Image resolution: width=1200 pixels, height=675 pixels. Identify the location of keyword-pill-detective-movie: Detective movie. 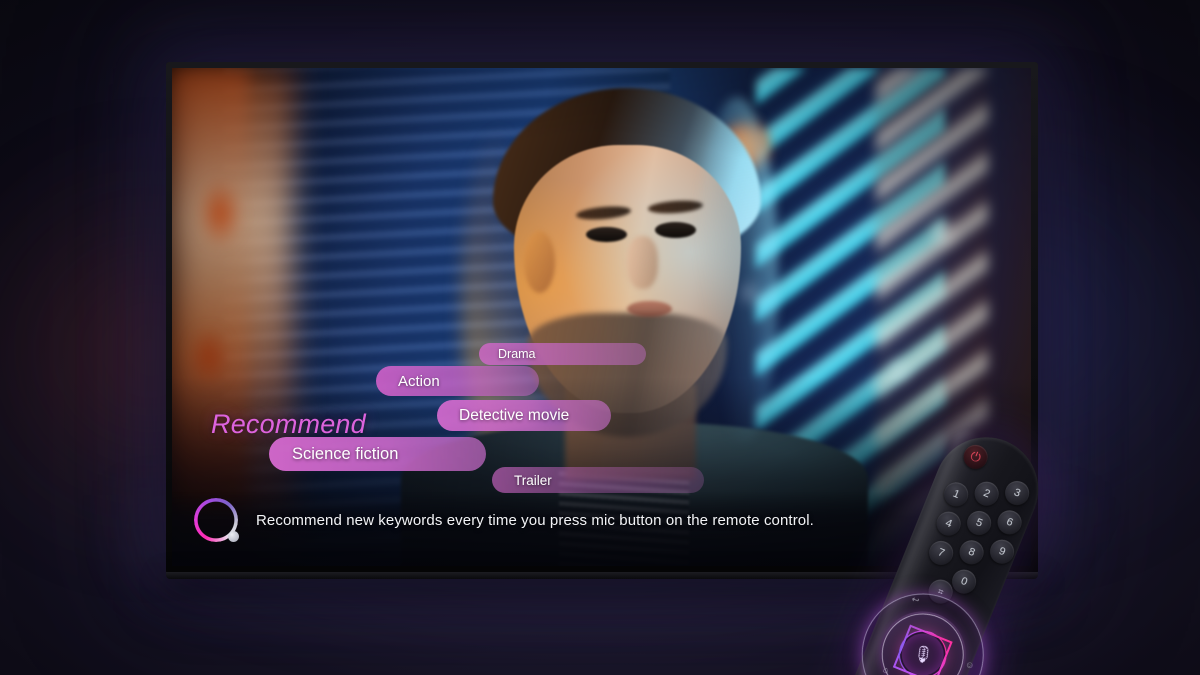
(524, 415).